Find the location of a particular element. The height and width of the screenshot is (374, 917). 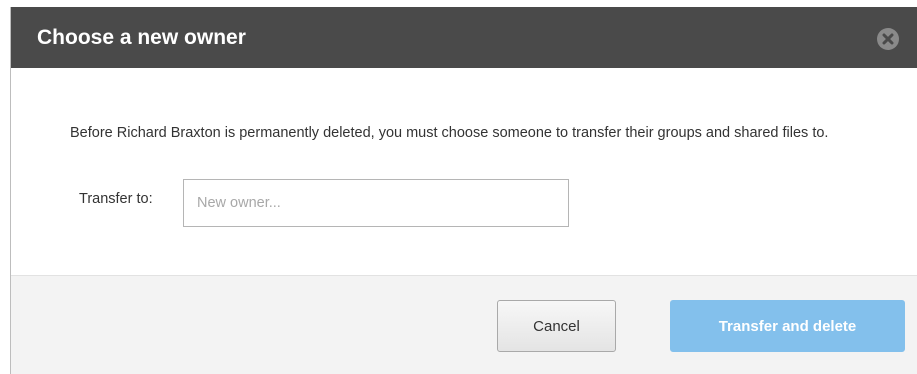

close-icon is located at coordinates (888, 39).